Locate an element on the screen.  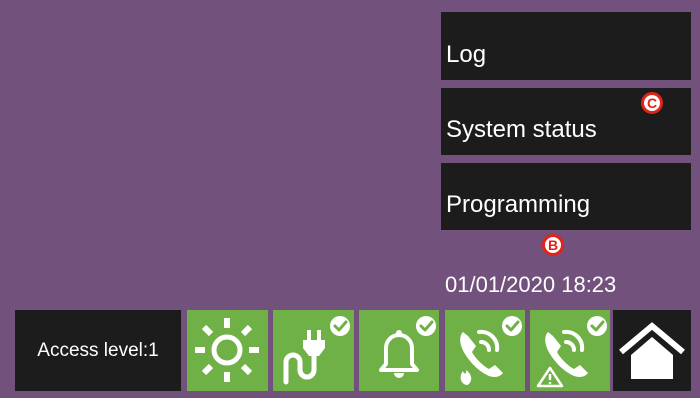
phone-fault-icon is located at coordinates (571, 352).